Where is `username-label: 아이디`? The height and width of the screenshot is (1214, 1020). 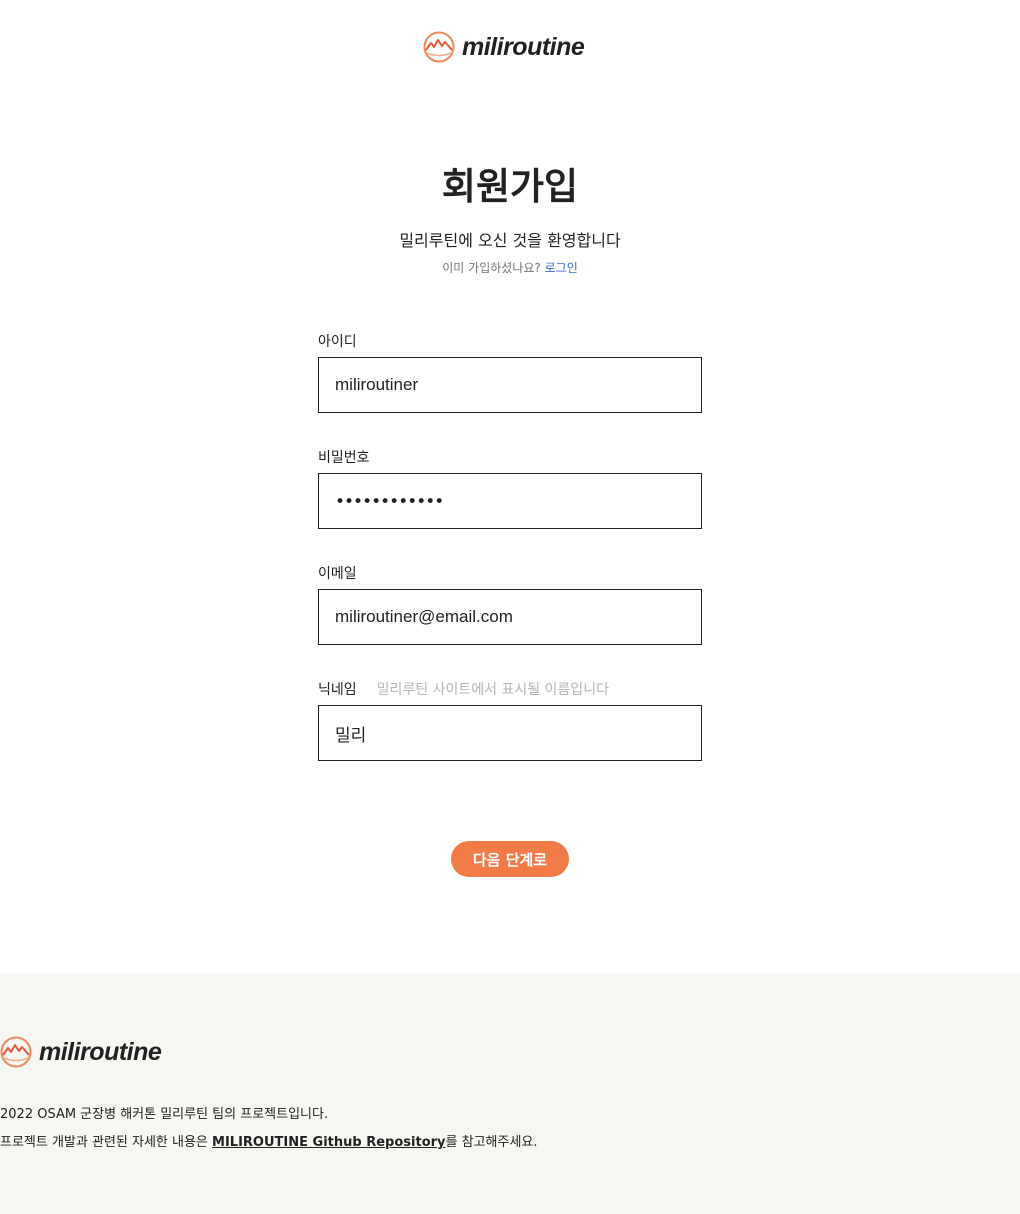
username-label: 아이디 is located at coordinates (337, 342).